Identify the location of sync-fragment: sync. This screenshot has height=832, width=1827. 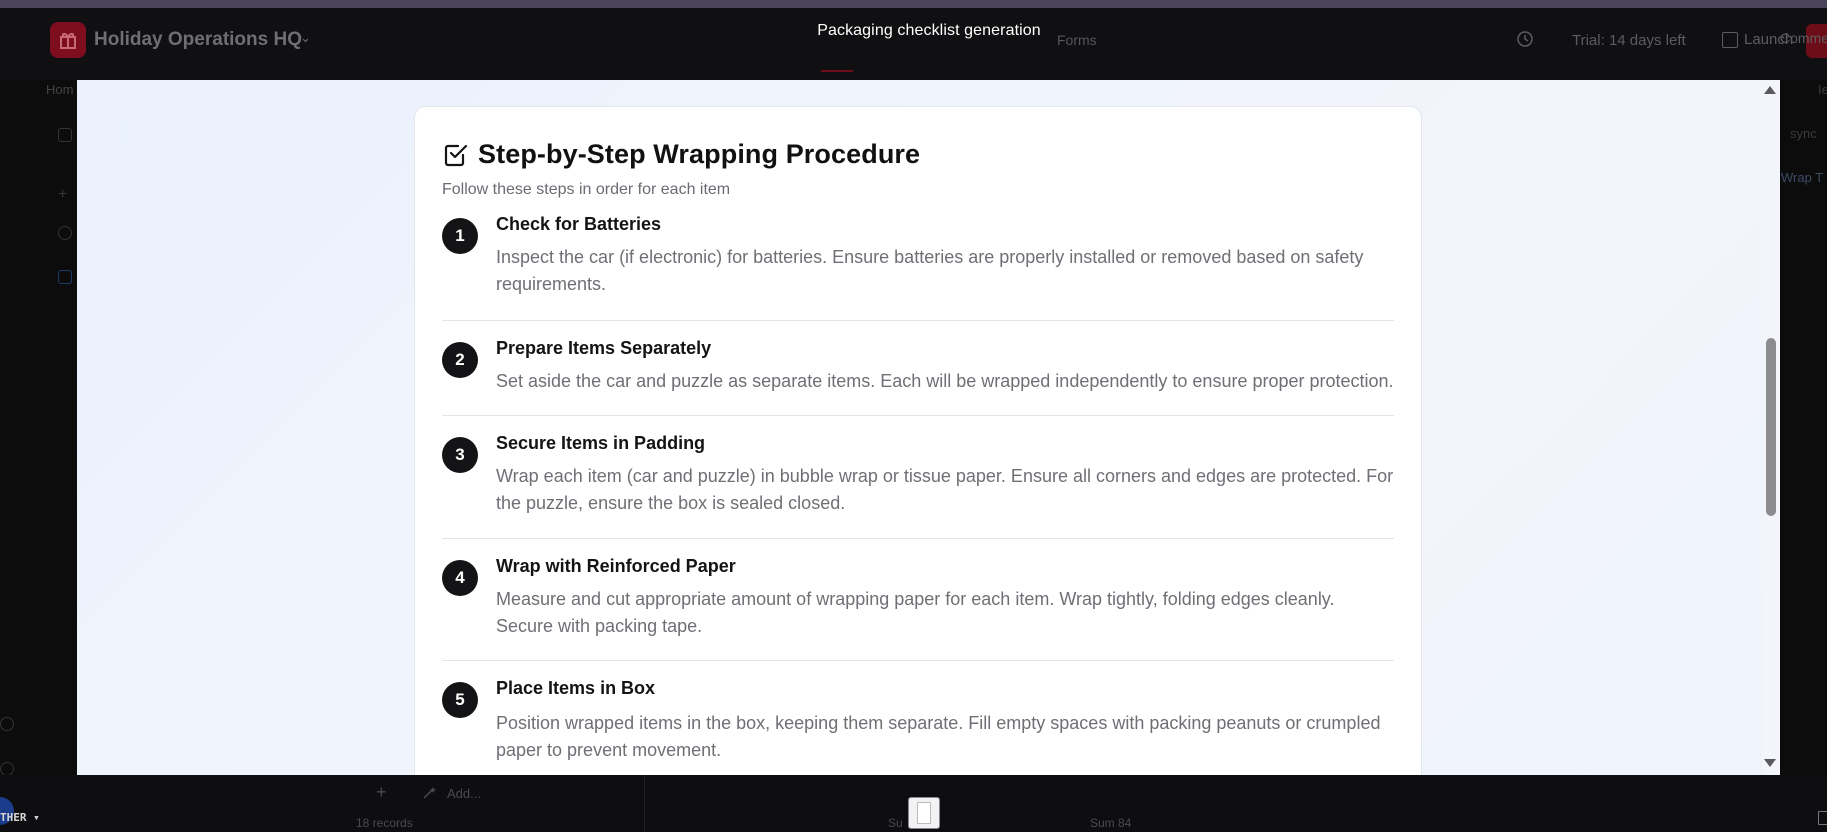
(1803, 133).